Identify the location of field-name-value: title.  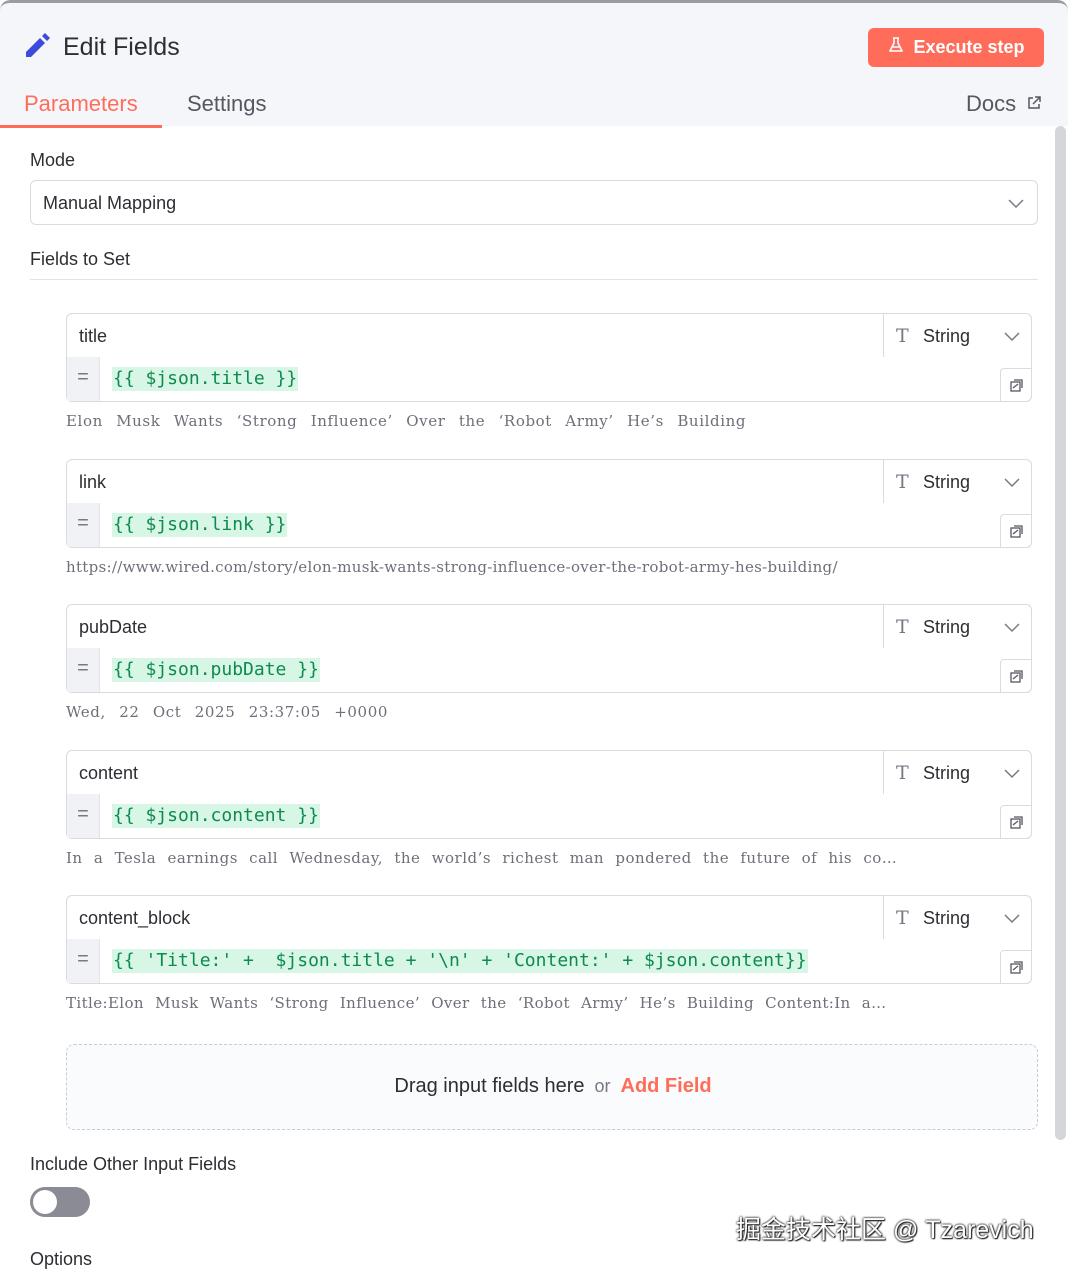
(93, 336).